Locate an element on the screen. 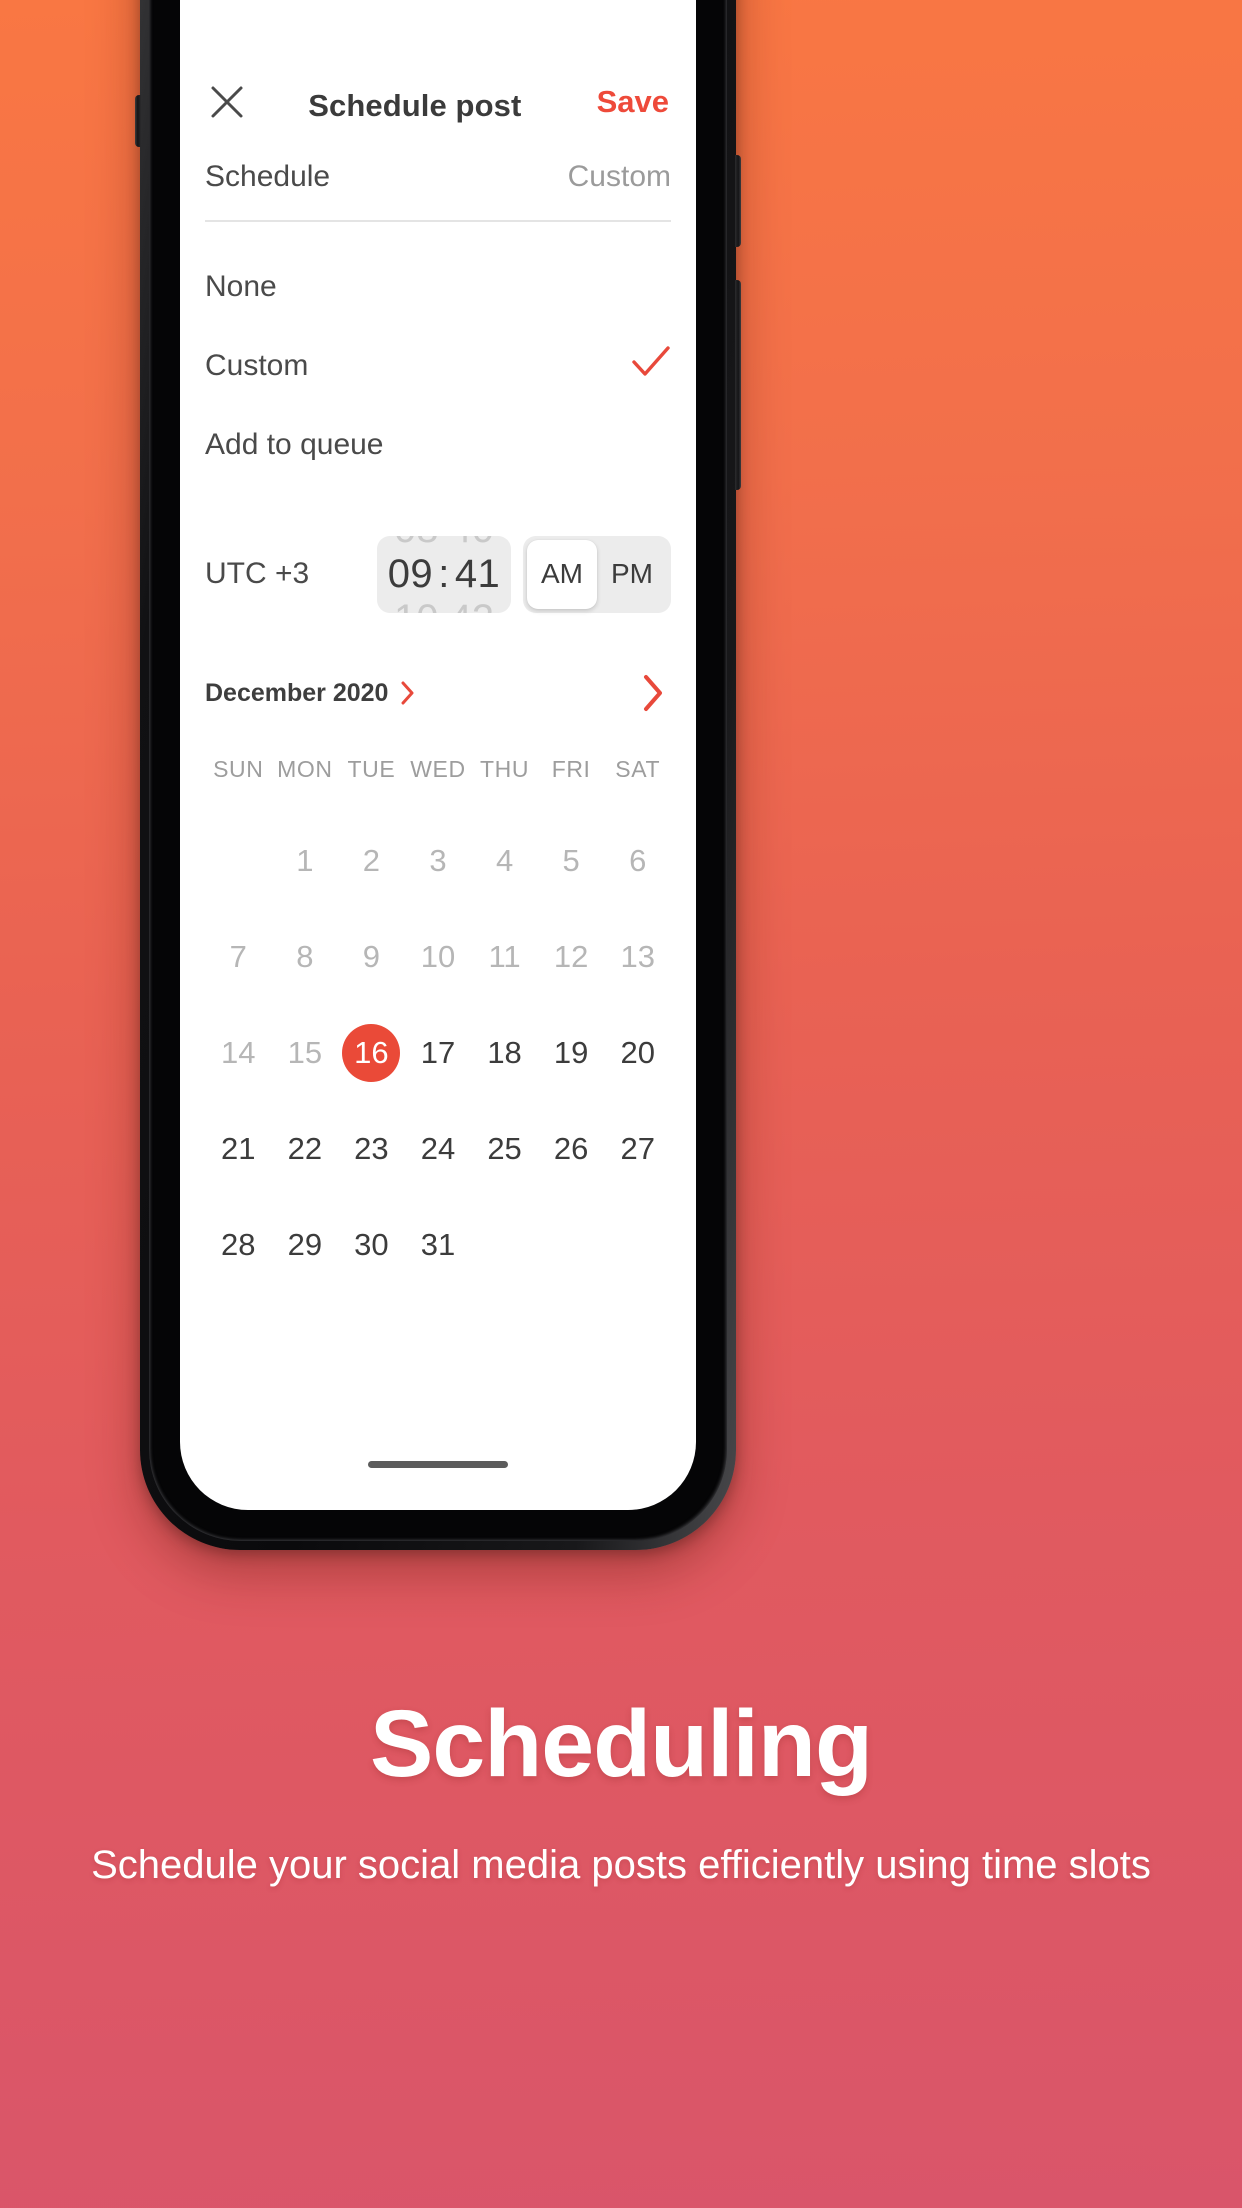  calendar-cell: 3 is located at coordinates (438, 861).